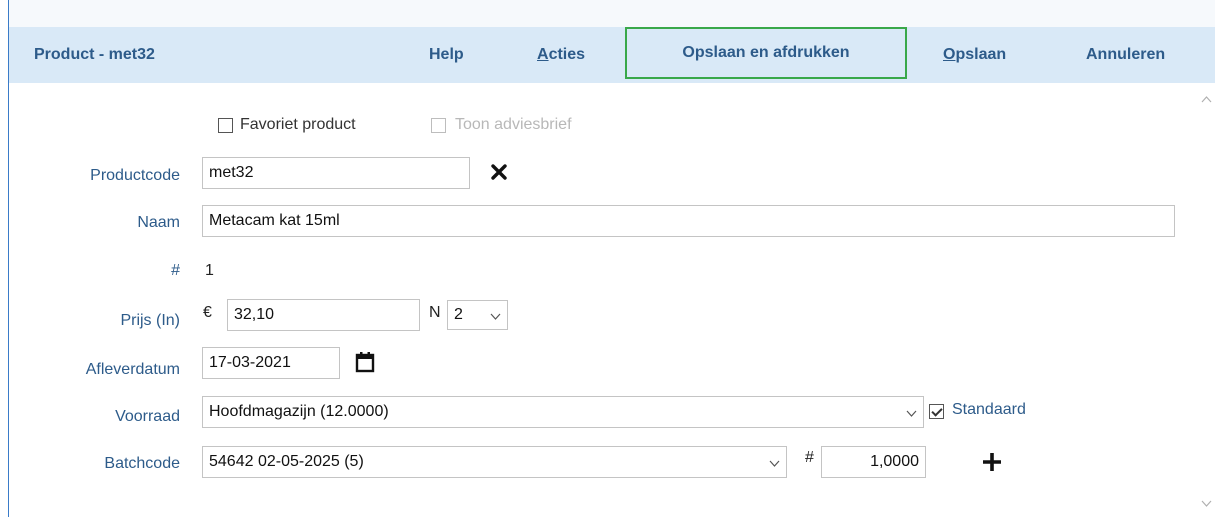  Describe the element at coordinates (336, 173) in the screenshot. I see `productcode-input: met32` at that location.